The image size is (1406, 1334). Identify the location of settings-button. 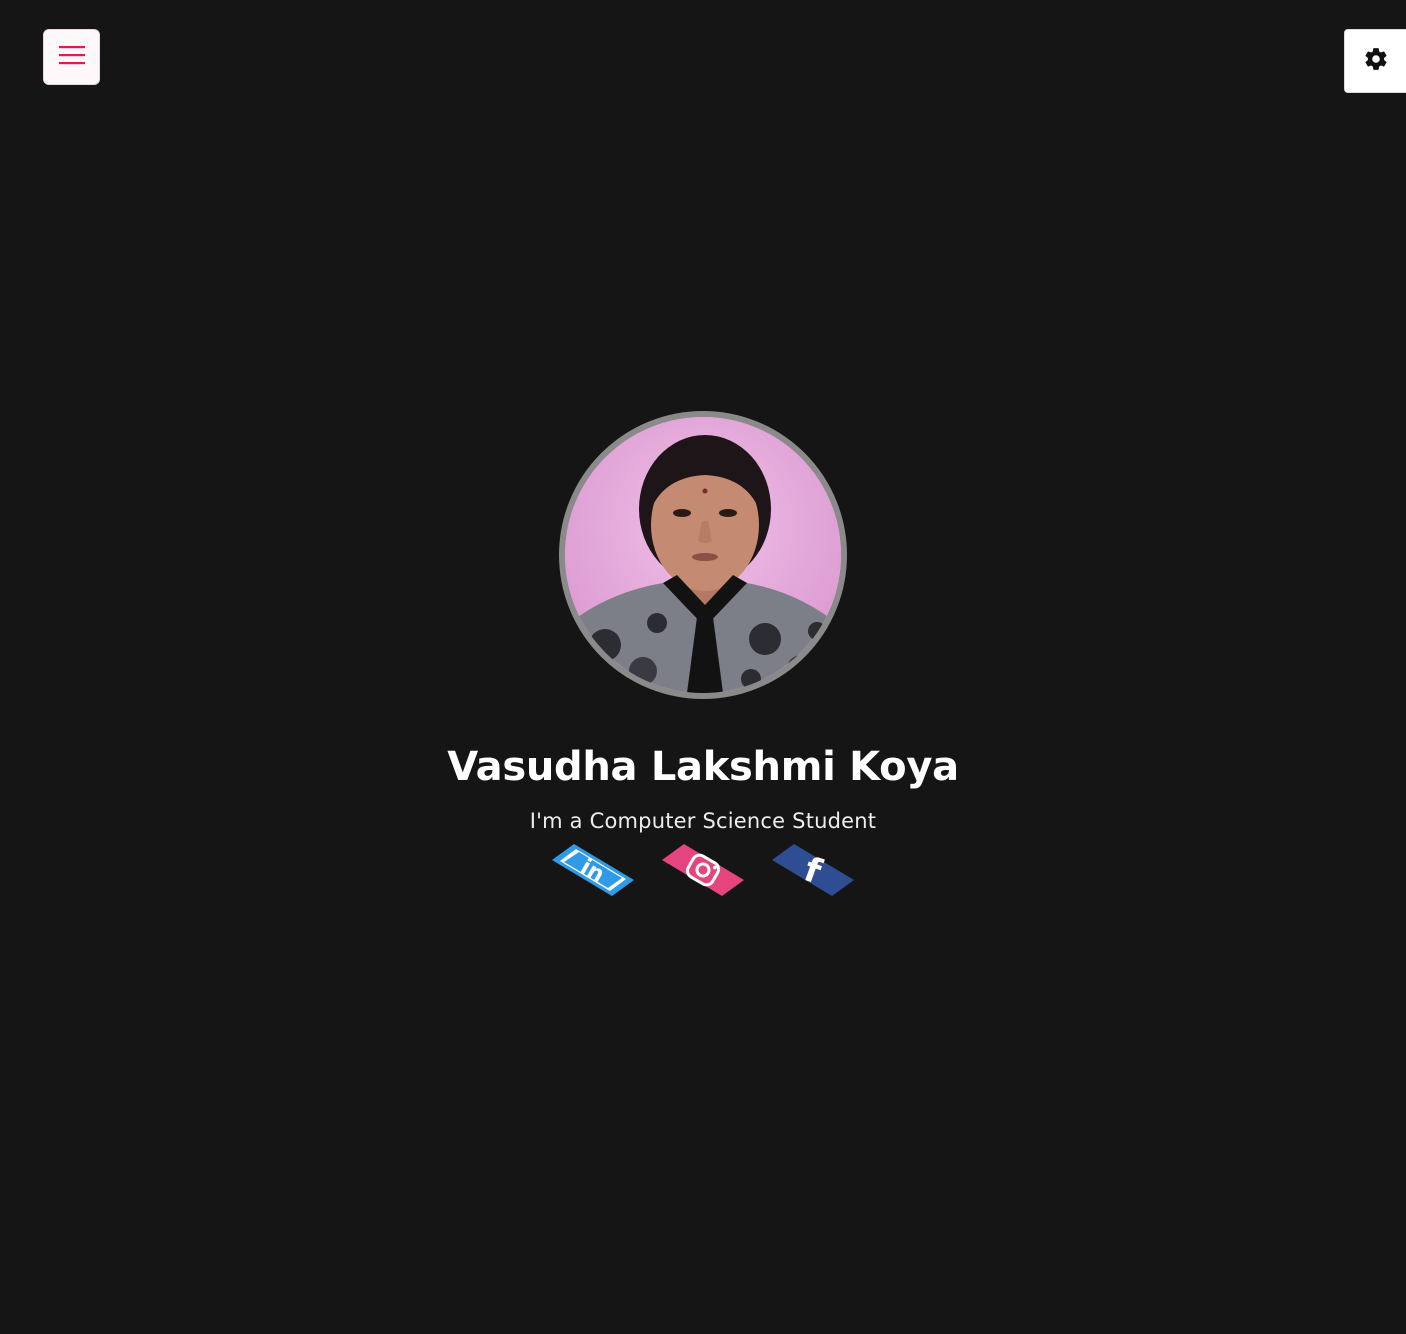
(1375, 61).